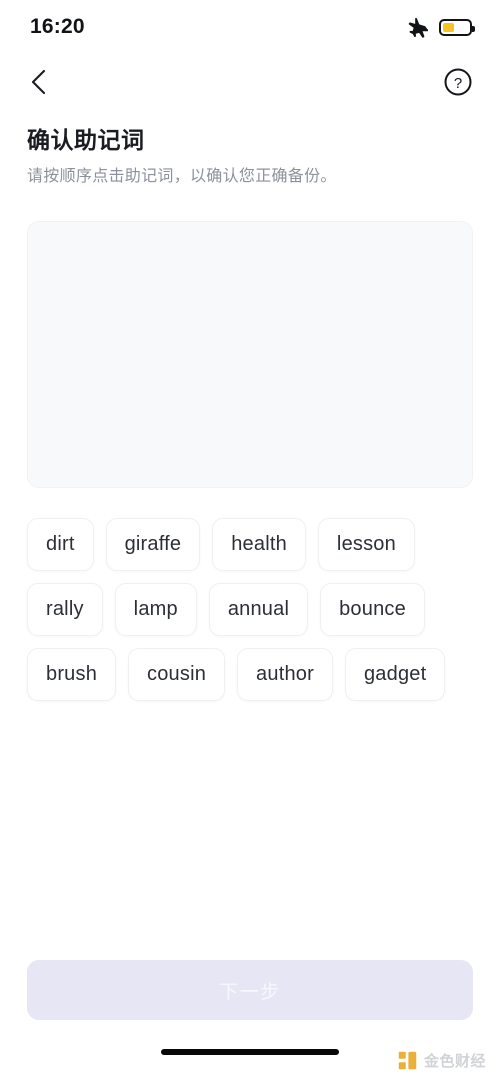 This screenshot has width=500, height=1083. Describe the element at coordinates (457, 27) in the screenshot. I see `battery-icon` at that location.